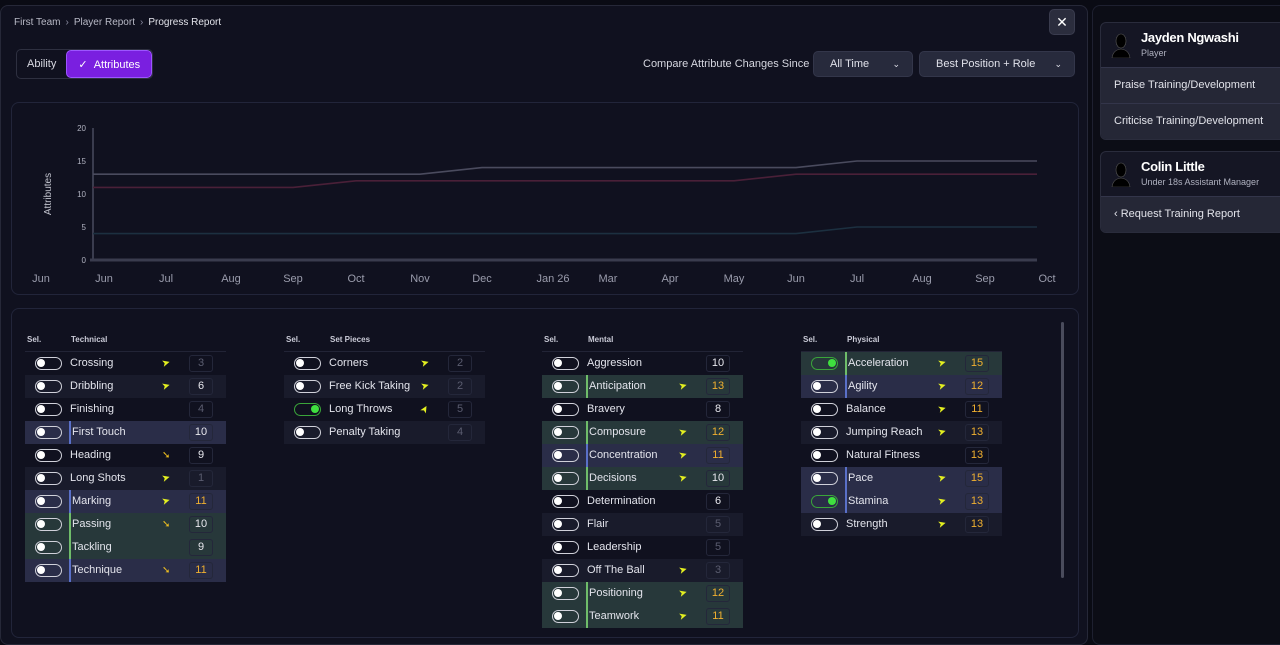 Image resolution: width=1280 pixels, height=645 pixels. What do you see at coordinates (125, 570) in the screenshot?
I see `attribute-row: Technique ➘ 11` at bounding box center [125, 570].